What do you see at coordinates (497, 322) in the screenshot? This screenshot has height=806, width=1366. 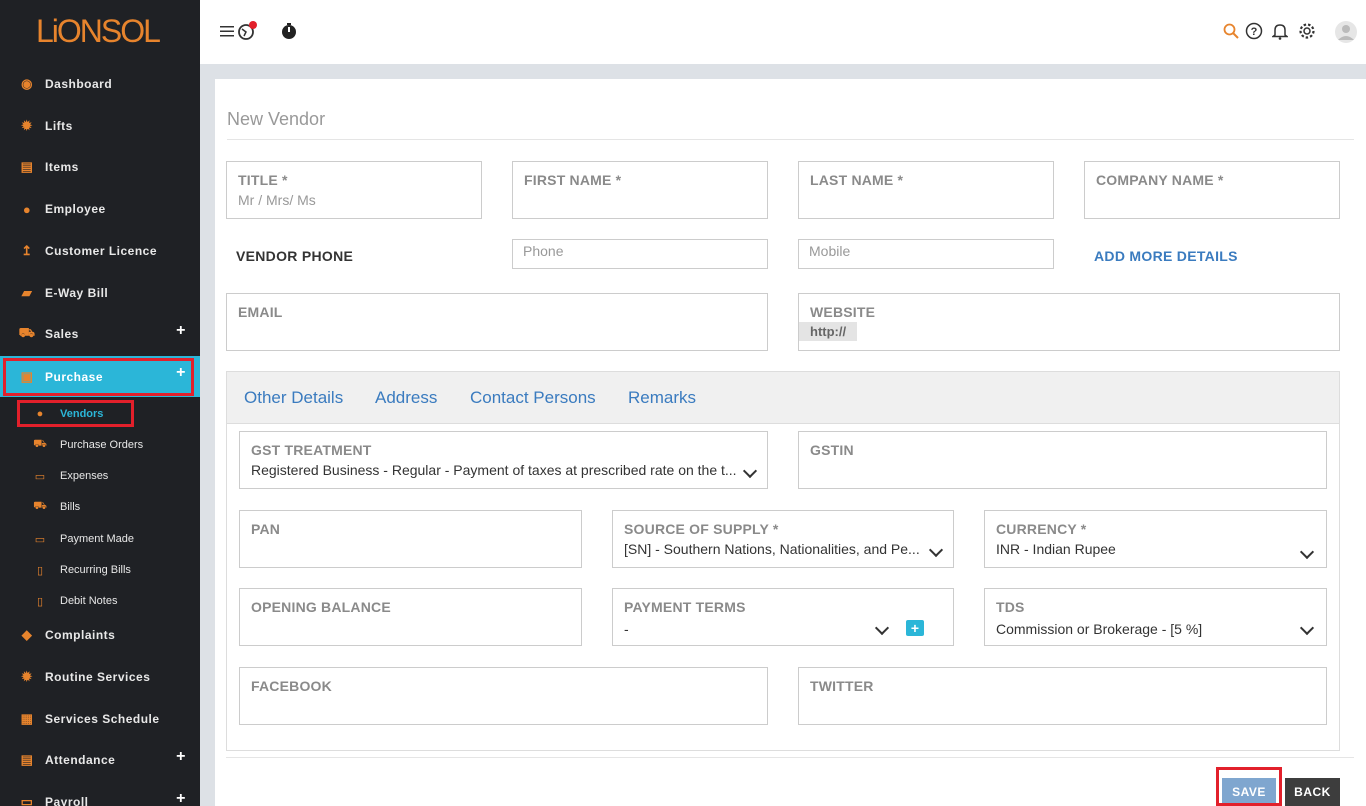 I see `email-field: EMAIL` at bounding box center [497, 322].